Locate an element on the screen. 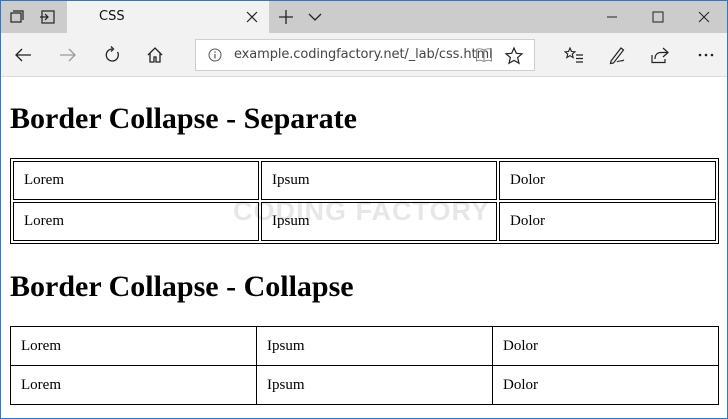 The width and height of the screenshot is (728, 419). close-icon is located at coordinates (252, 17).